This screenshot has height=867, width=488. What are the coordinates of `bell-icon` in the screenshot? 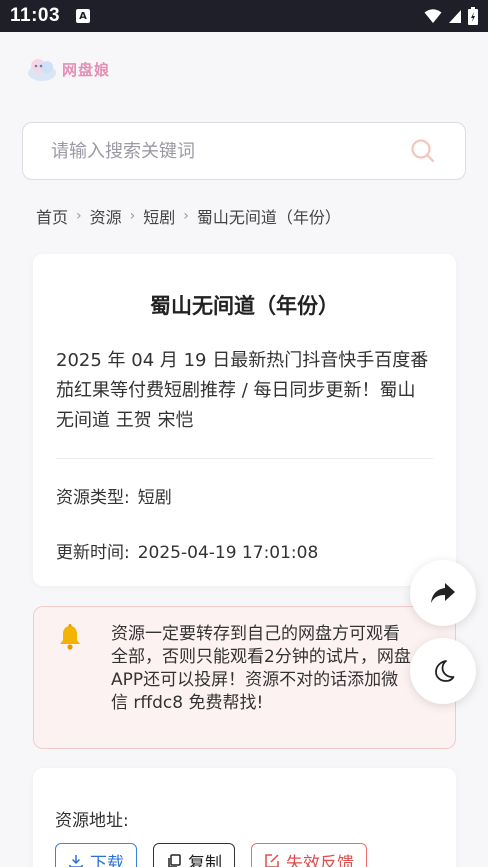 It's located at (70, 639).